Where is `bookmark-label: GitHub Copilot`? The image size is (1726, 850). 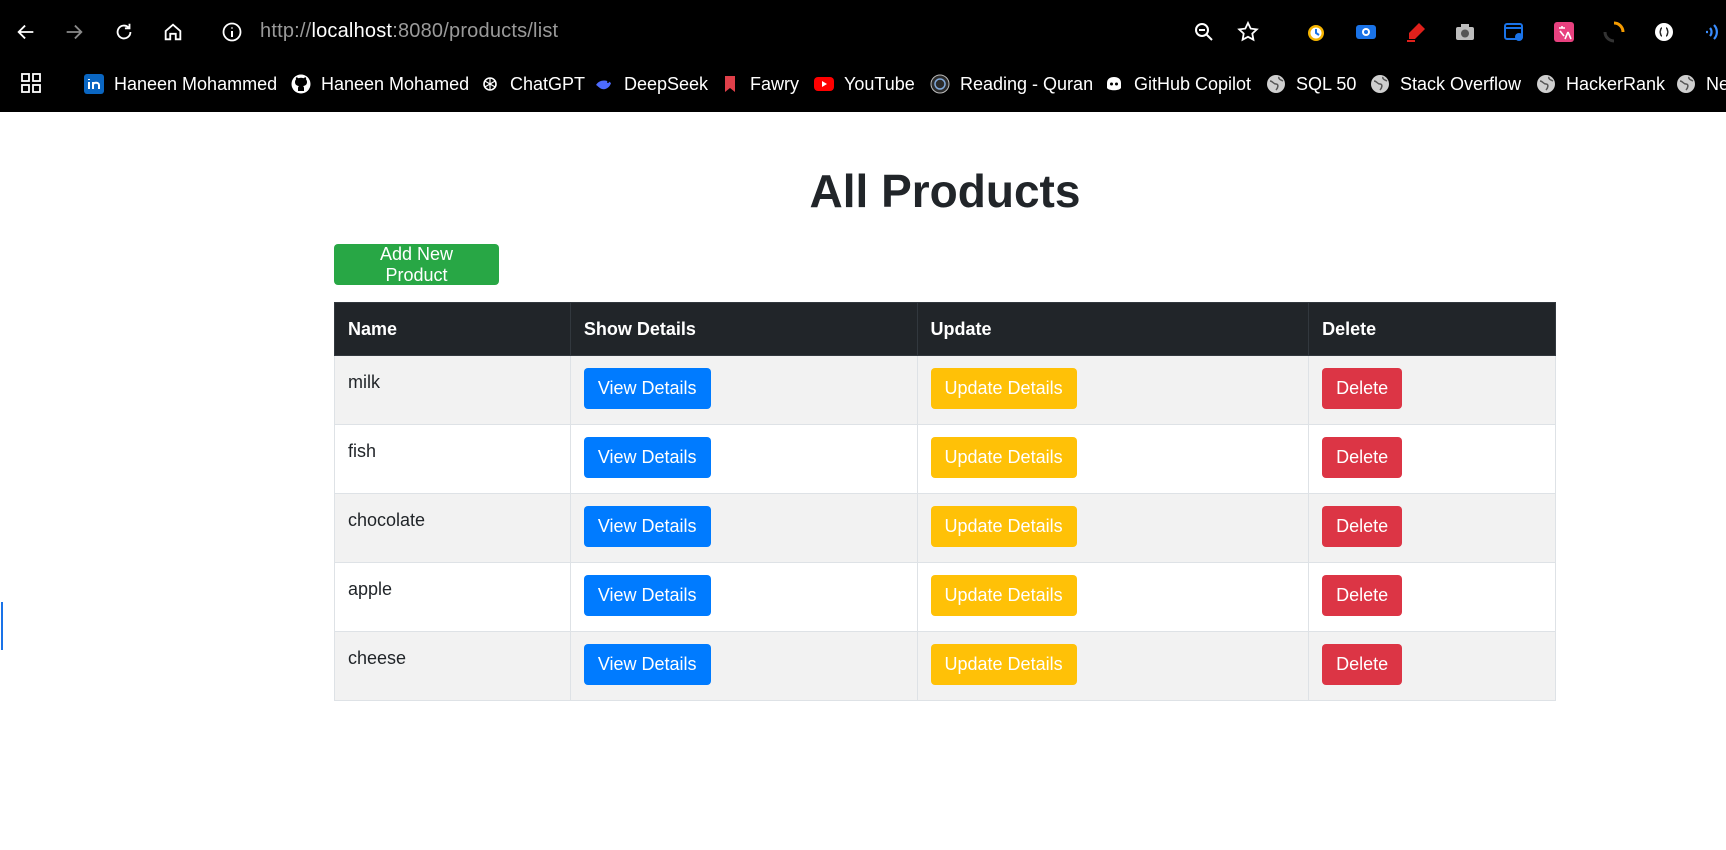 bookmark-label: GitHub Copilot is located at coordinates (1193, 83).